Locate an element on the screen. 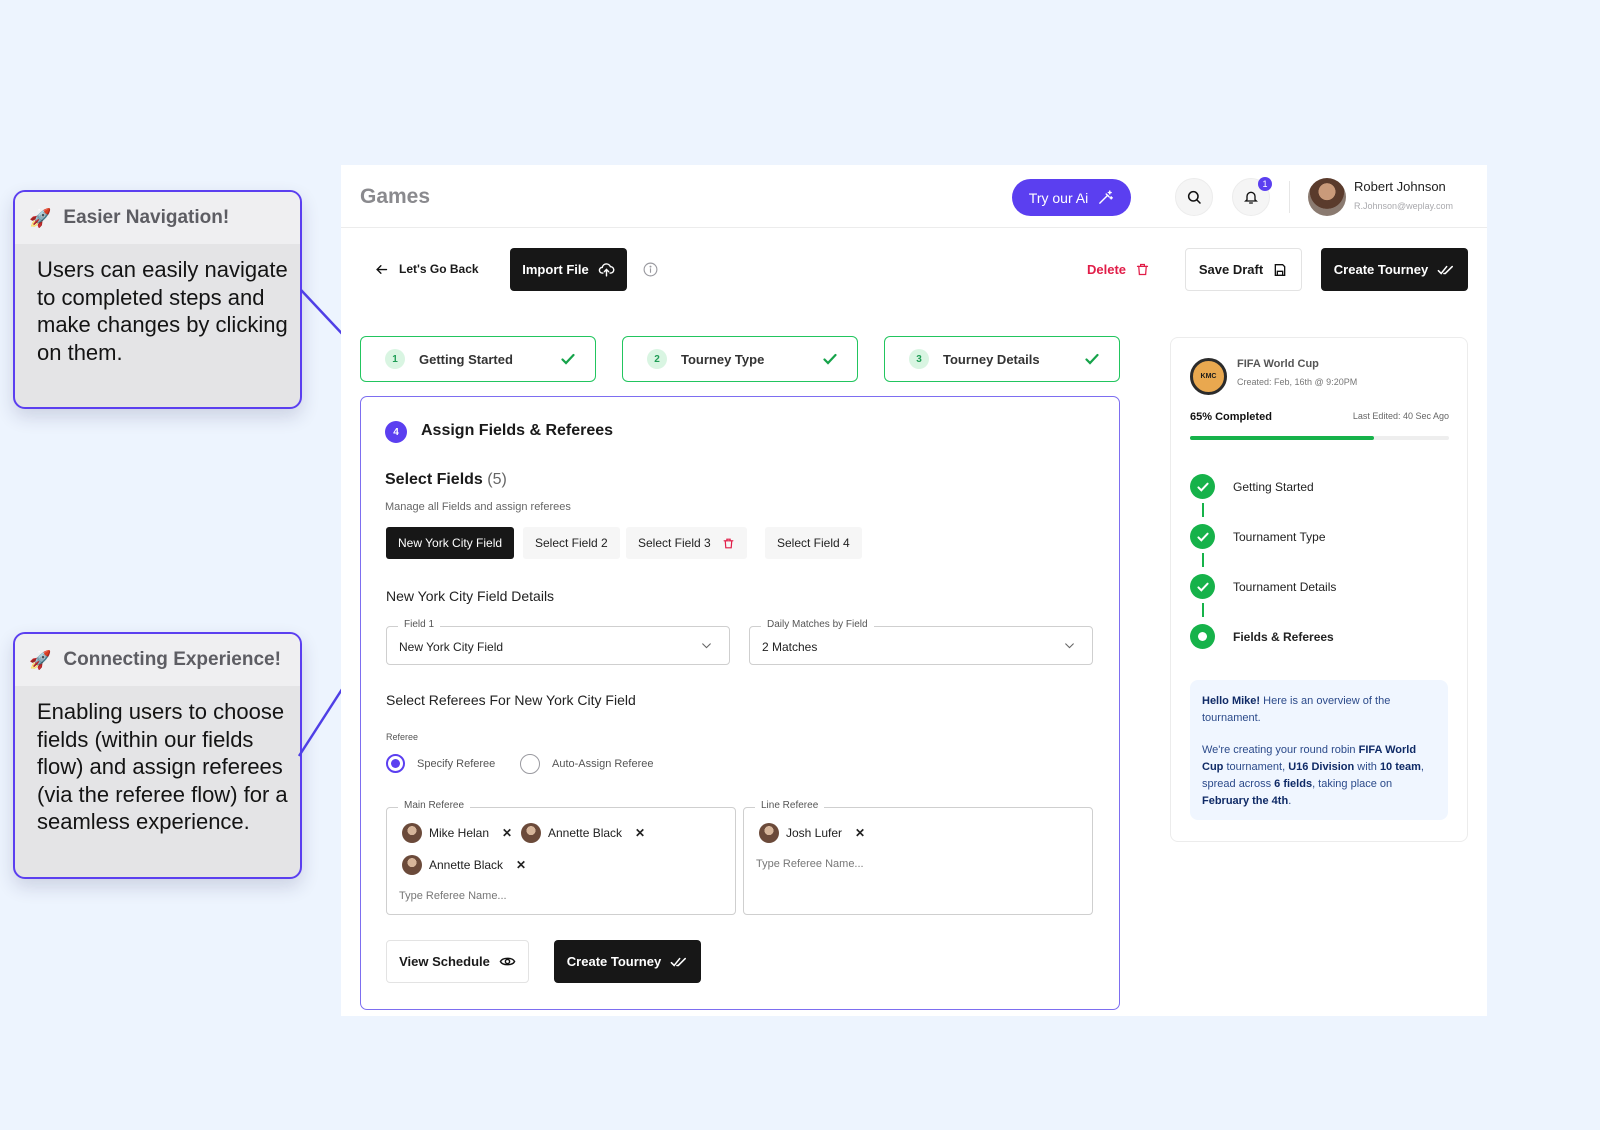 The width and height of the screenshot is (1600, 1130). field1-legend: Field 1 is located at coordinates (419, 624).